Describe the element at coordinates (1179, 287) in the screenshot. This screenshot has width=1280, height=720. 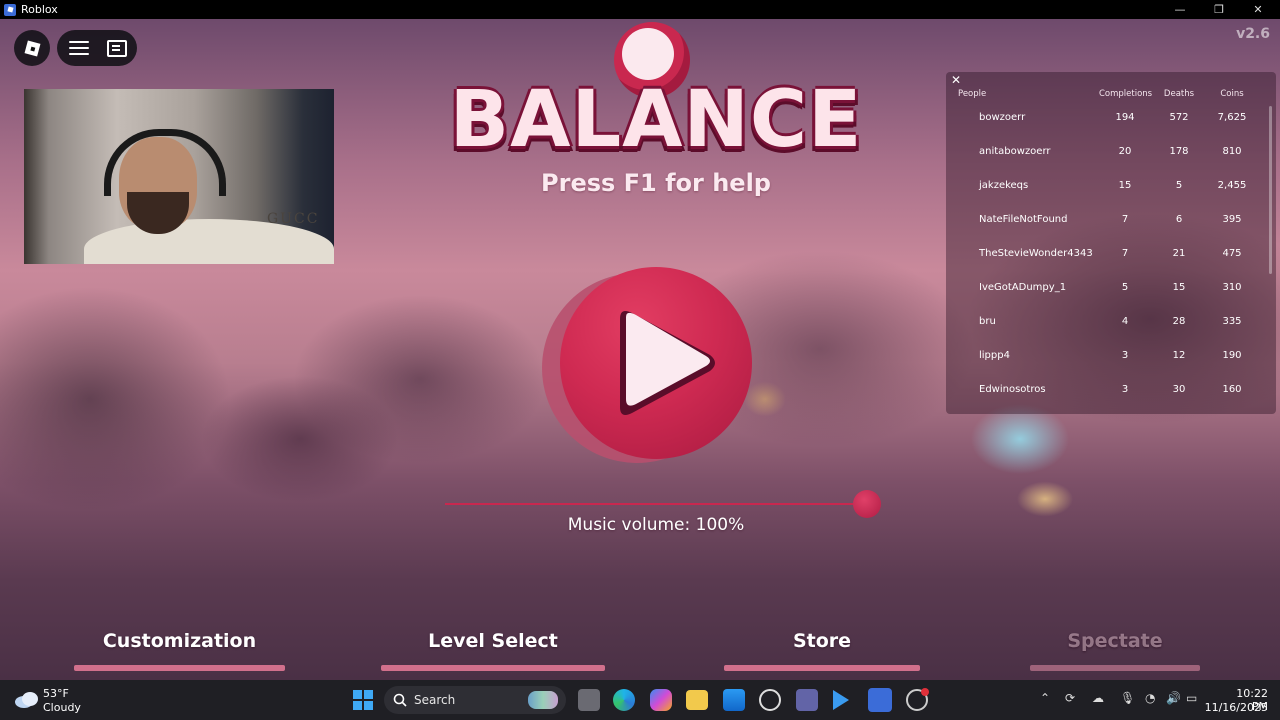
I see `player-deaths: 15` at that location.